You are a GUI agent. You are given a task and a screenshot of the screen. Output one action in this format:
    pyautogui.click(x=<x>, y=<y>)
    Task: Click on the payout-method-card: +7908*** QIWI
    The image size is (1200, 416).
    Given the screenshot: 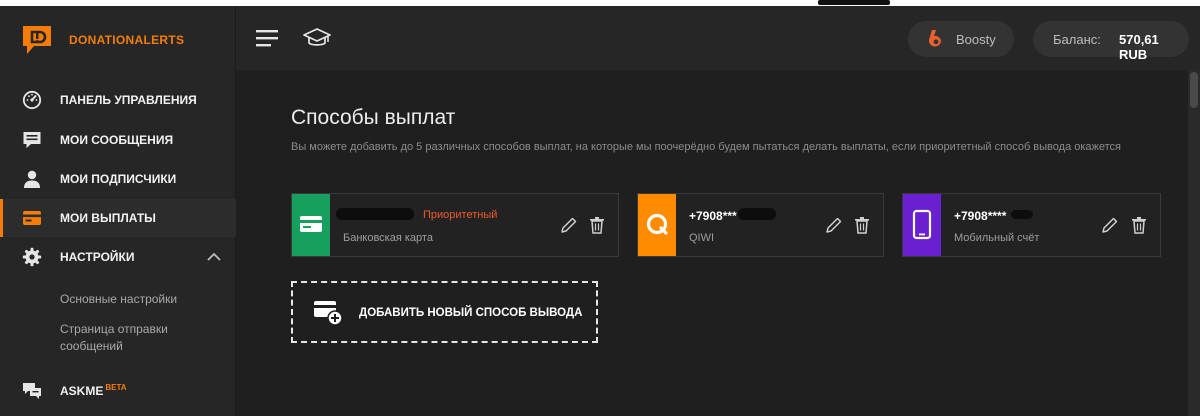 What is the action you would take?
    pyautogui.click(x=760, y=225)
    